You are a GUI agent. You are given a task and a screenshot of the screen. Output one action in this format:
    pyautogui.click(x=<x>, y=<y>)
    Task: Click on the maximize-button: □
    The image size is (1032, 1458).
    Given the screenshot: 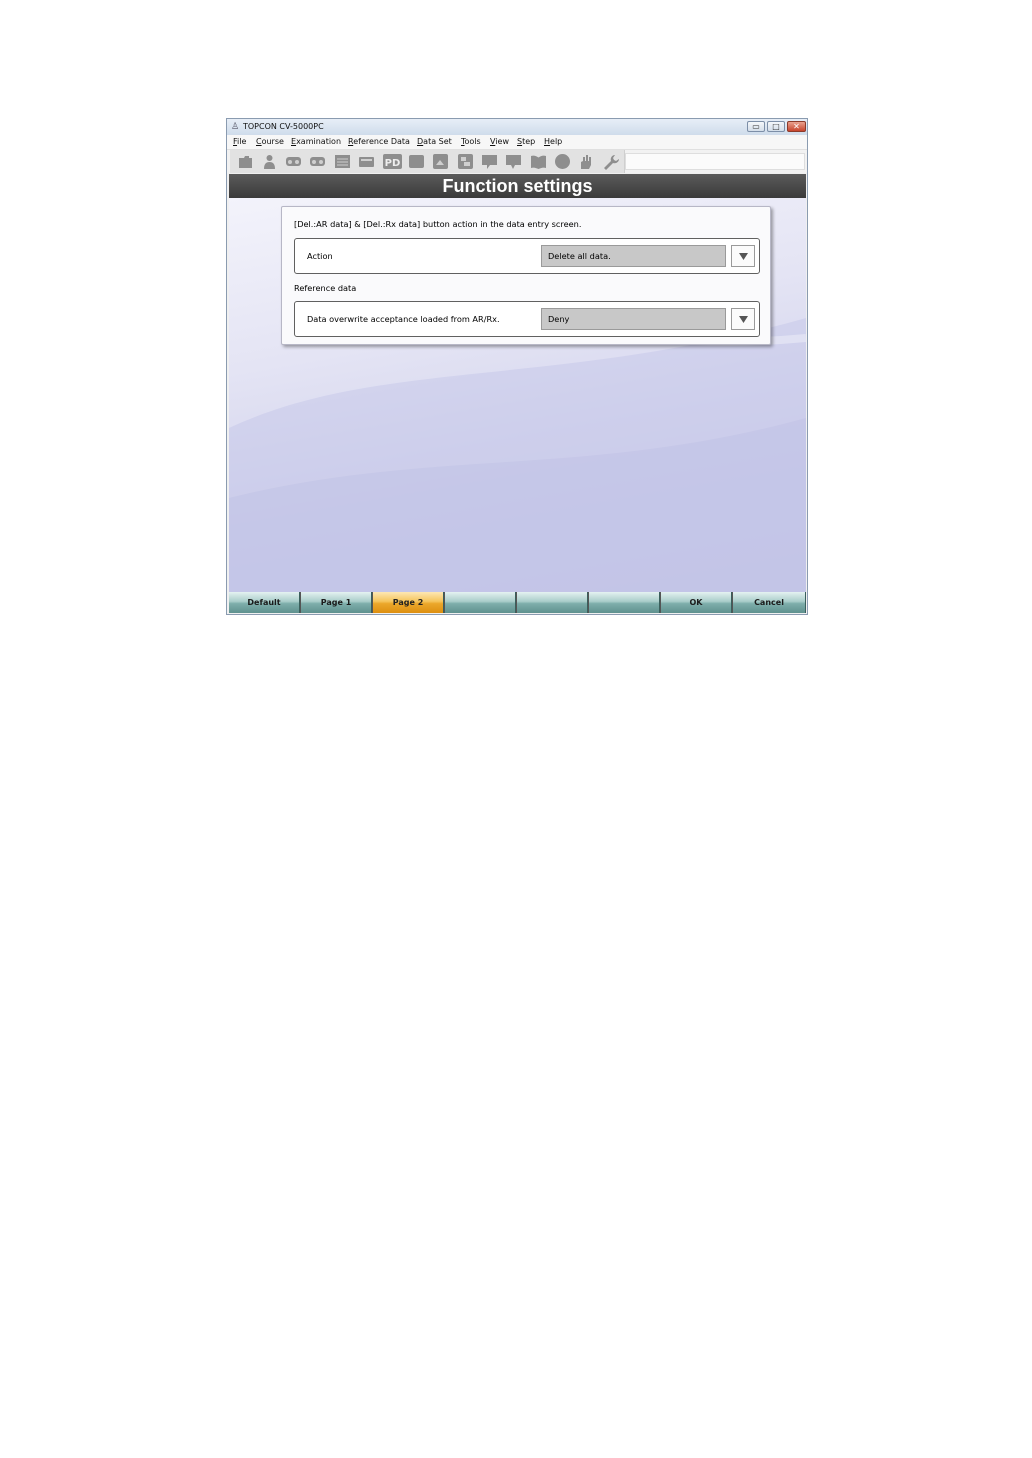 What is the action you would take?
    pyautogui.click(x=776, y=126)
    